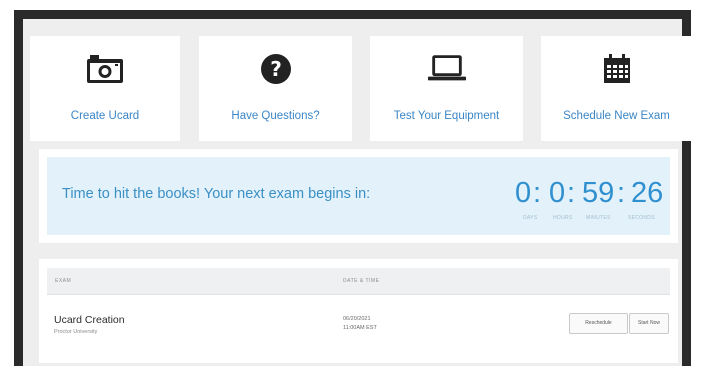 The image size is (713, 368). Describe the element at coordinates (76, 332) in the screenshot. I see `exam-institution: Proctor University` at that location.